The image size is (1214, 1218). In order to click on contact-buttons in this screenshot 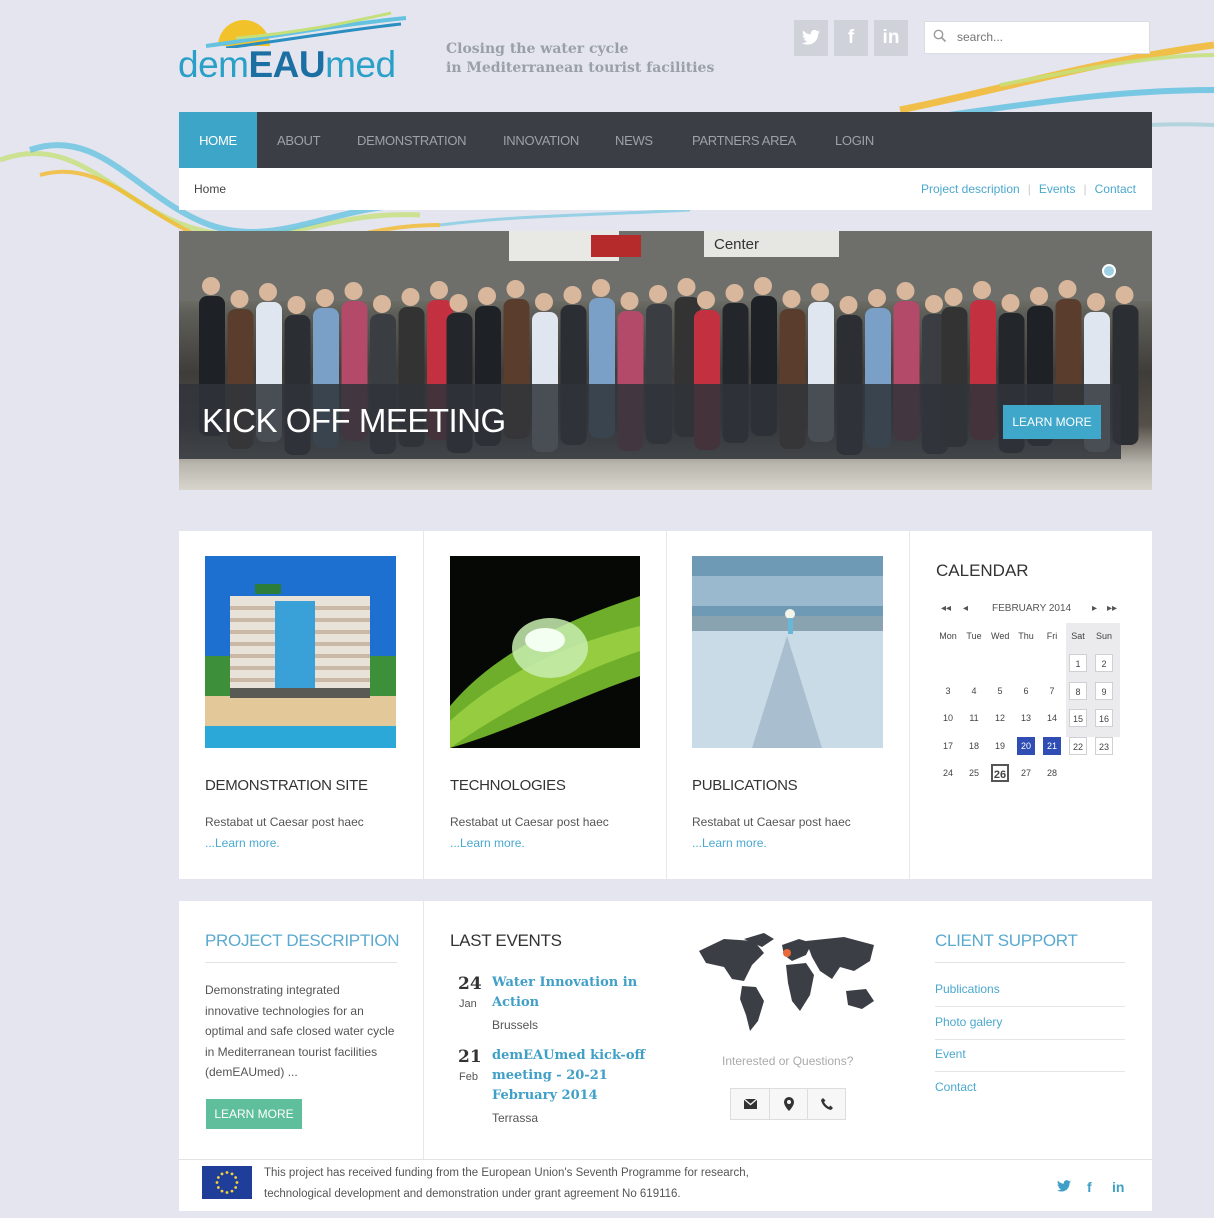, I will do `click(788, 1104)`.